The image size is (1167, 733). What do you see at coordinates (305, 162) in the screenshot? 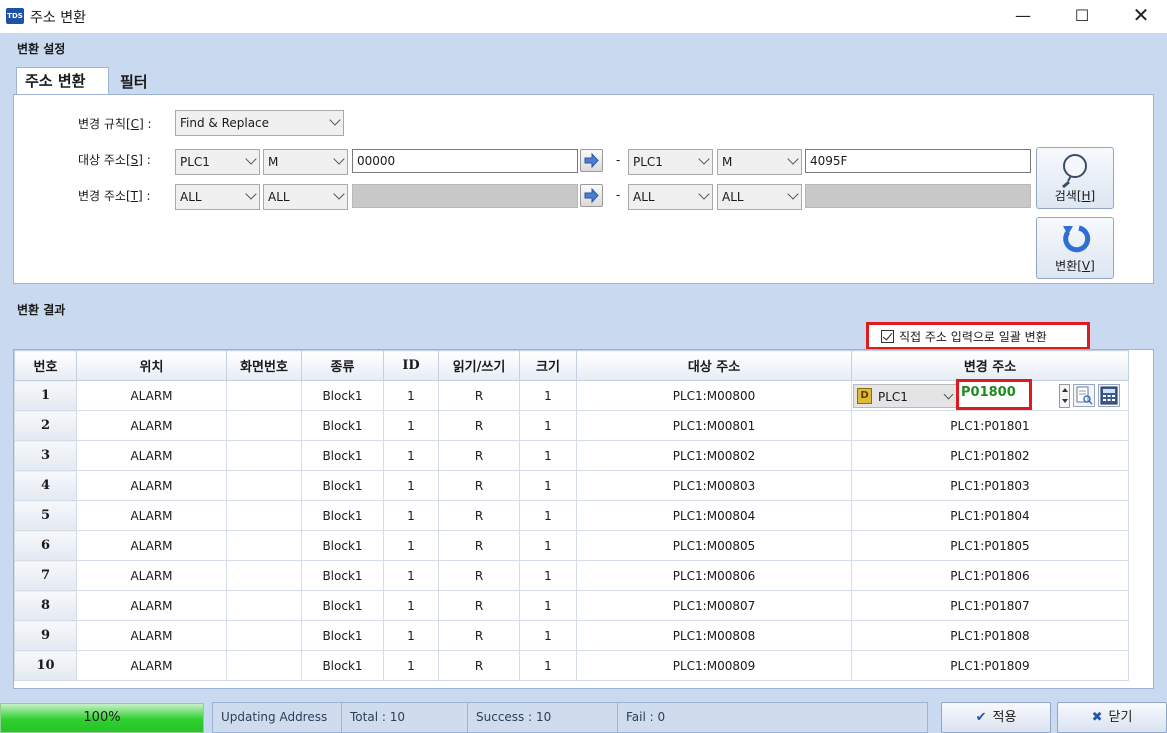
I see `target-from-area-select: M` at bounding box center [305, 162].